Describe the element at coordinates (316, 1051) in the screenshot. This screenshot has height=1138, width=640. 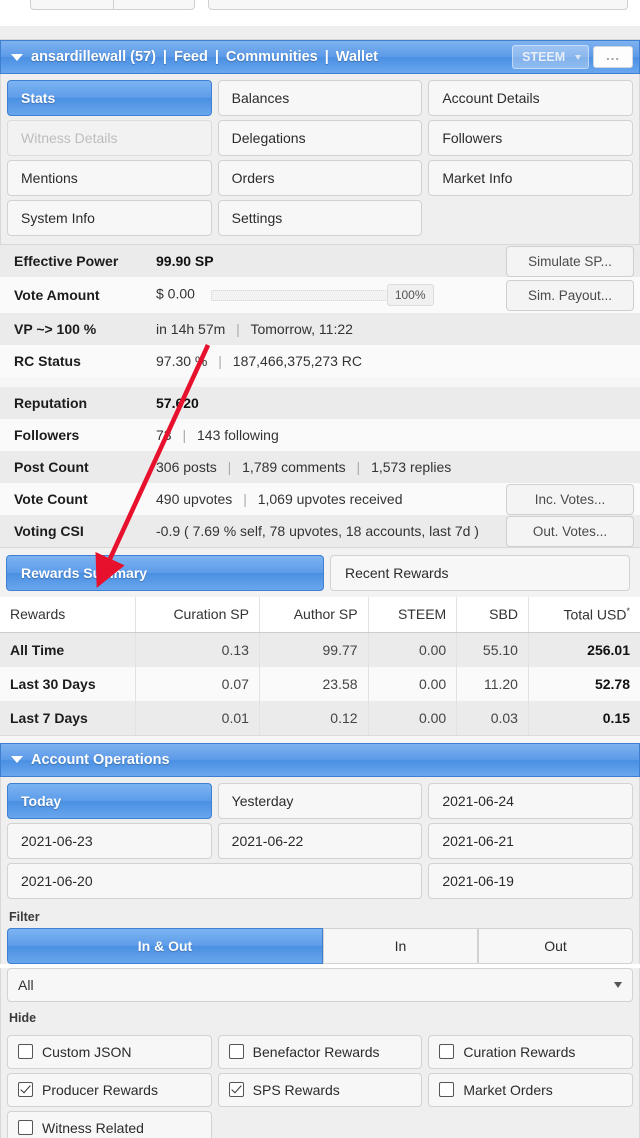
I see `checkbox-label: Benefactor Rewards` at that location.